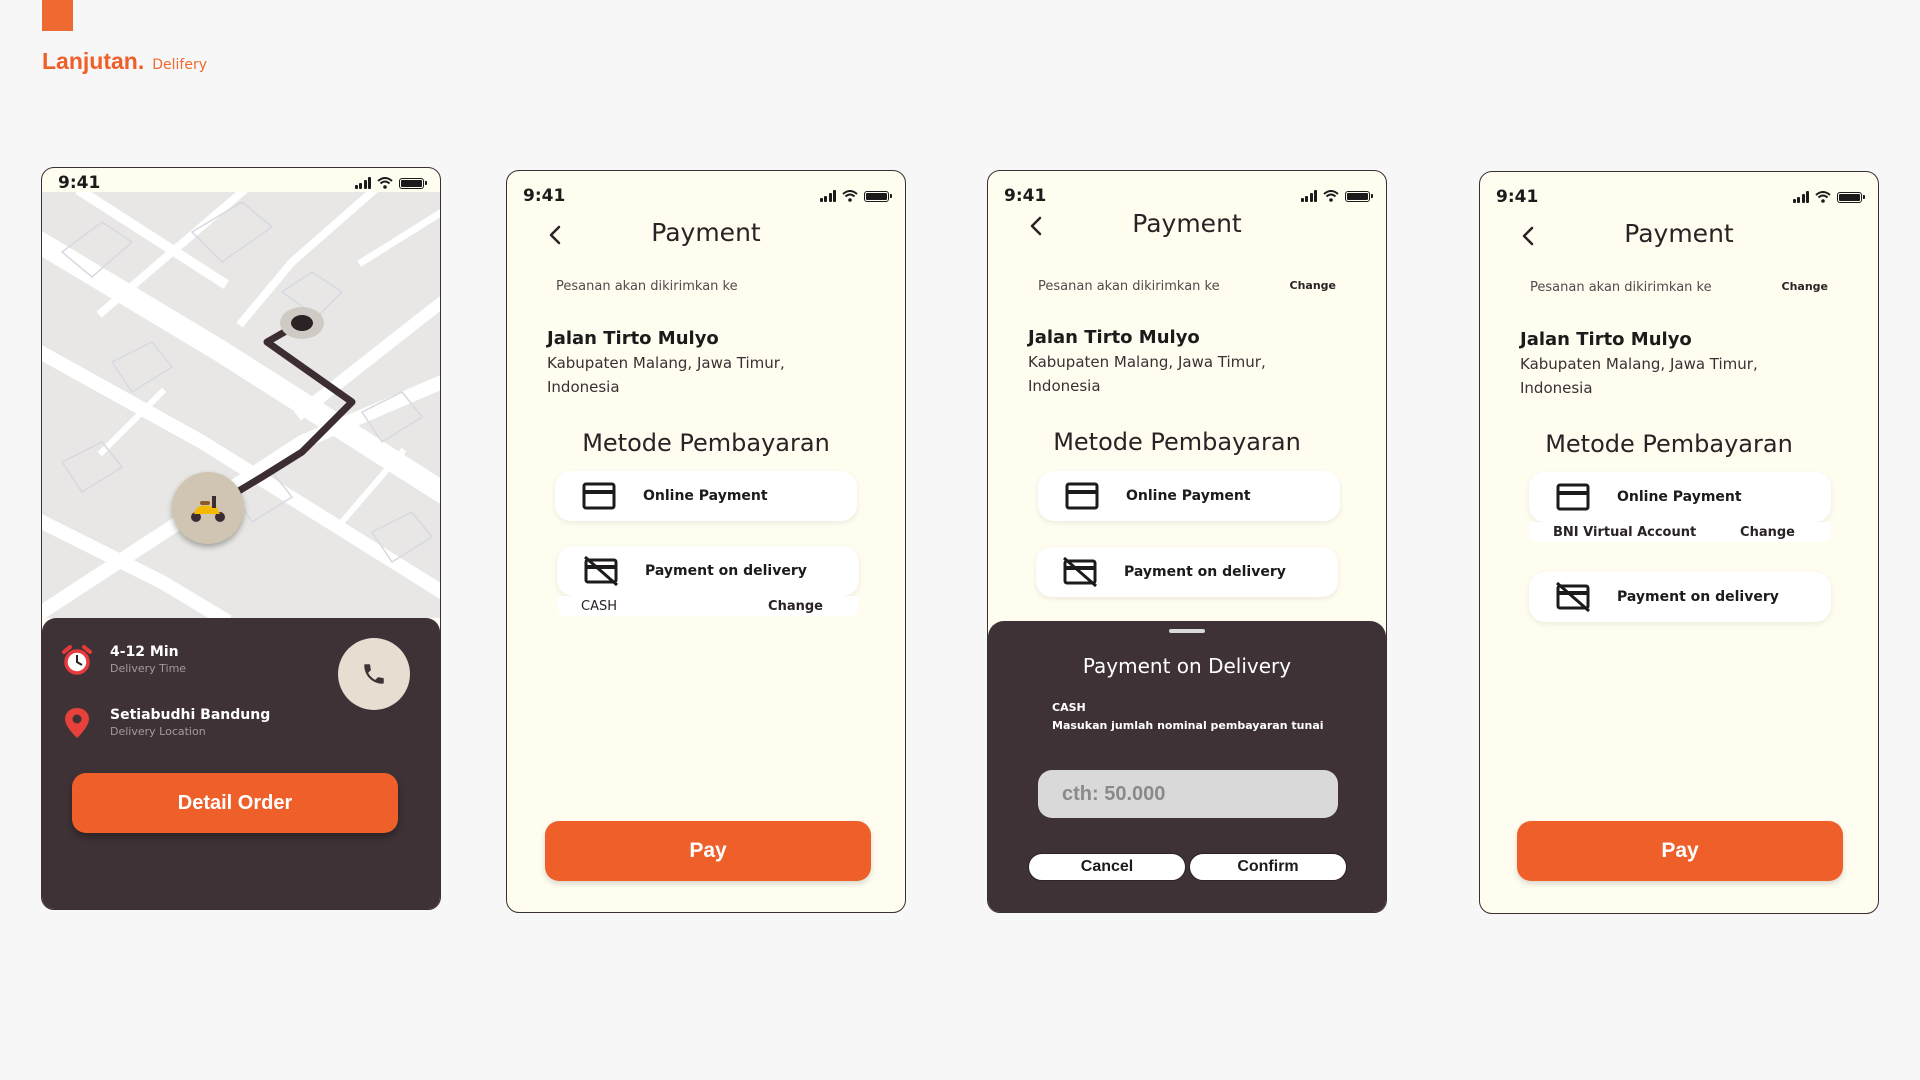 The width and height of the screenshot is (1920, 1080). Describe the element at coordinates (179, 65) in the screenshot. I see `brand-subtitle: Delifery` at that location.